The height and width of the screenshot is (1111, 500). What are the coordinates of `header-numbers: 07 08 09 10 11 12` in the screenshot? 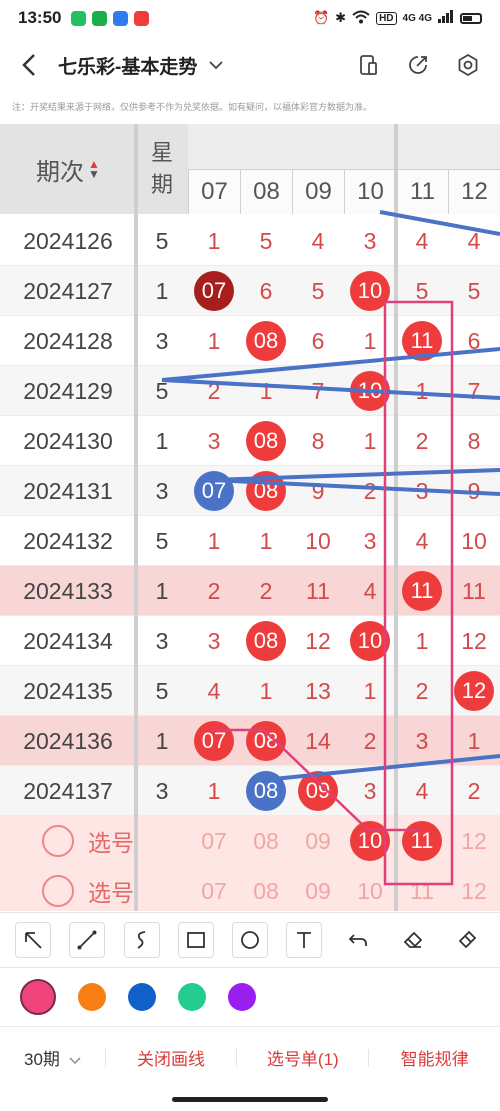 It's located at (344, 169).